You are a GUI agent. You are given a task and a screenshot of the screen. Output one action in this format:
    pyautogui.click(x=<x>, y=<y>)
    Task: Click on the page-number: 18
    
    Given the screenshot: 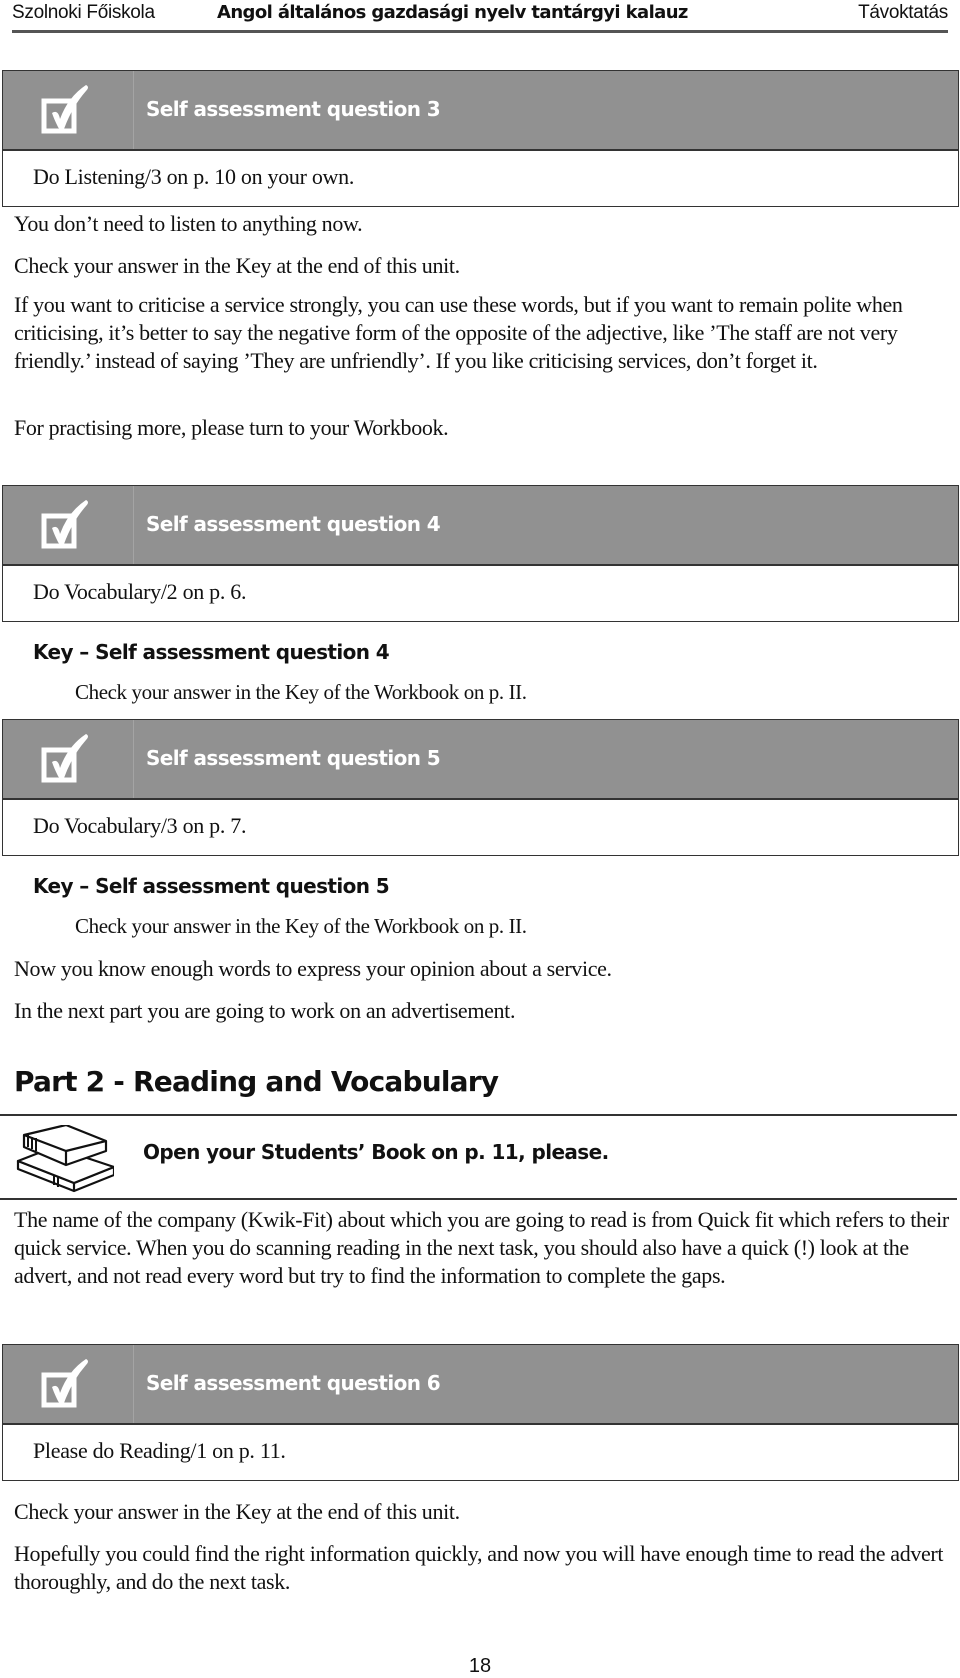 What is the action you would take?
    pyautogui.click(x=480, y=1666)
    